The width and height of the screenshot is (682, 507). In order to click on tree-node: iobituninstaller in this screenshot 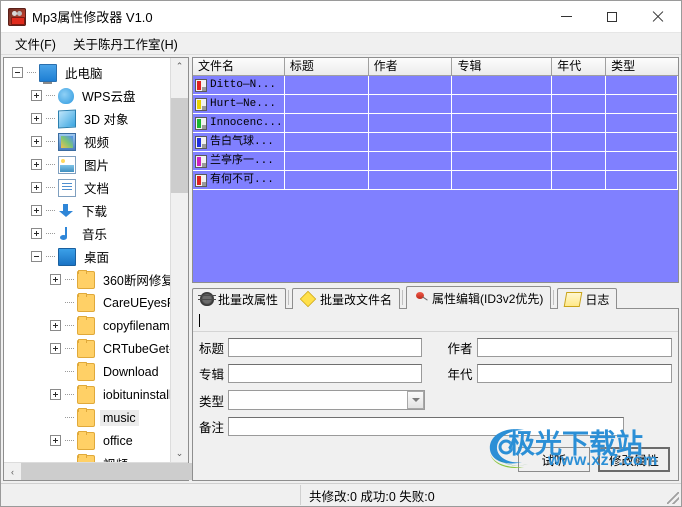, I will do `click(87, 394)`.